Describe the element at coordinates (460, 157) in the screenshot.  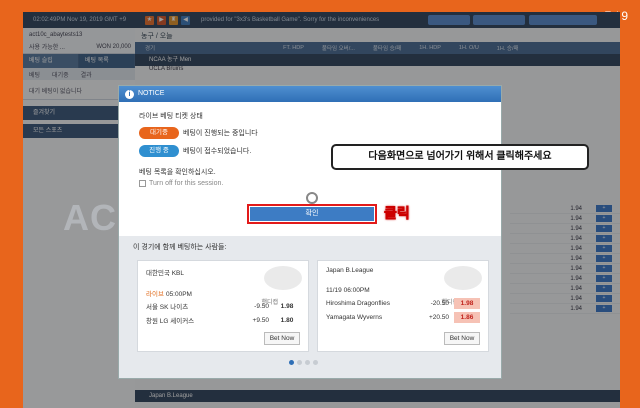
I see `instruction-callout: 다음화면으로 넘어가기 위해서 클릭해주세요` at that location.